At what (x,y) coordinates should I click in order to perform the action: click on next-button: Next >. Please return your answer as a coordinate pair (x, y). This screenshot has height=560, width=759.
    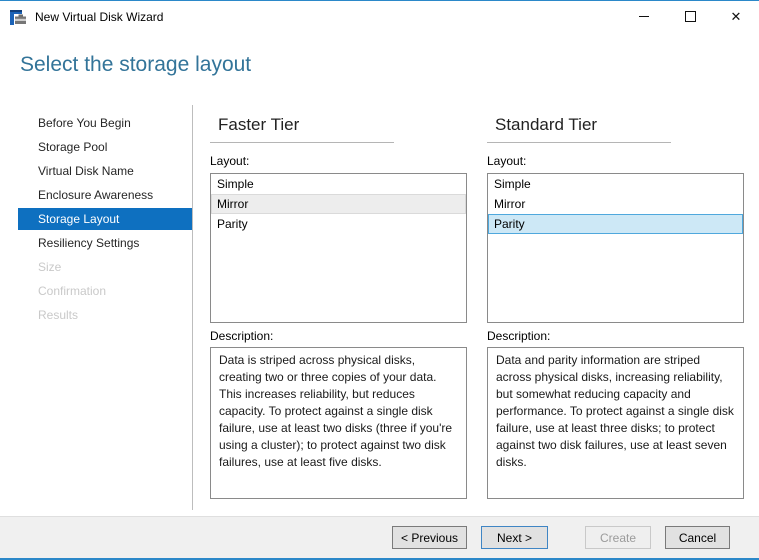
    Looking at the image, I should click on (514, 537).